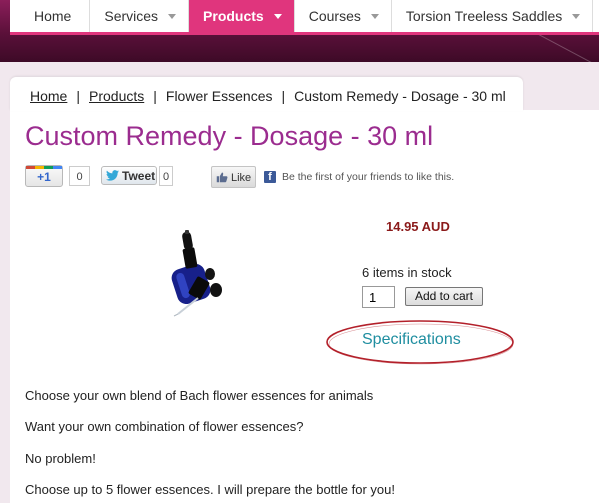  Describe the element at coordinates (53, 16) in the screenshot. I see `nav-item-label: Home` at that location.